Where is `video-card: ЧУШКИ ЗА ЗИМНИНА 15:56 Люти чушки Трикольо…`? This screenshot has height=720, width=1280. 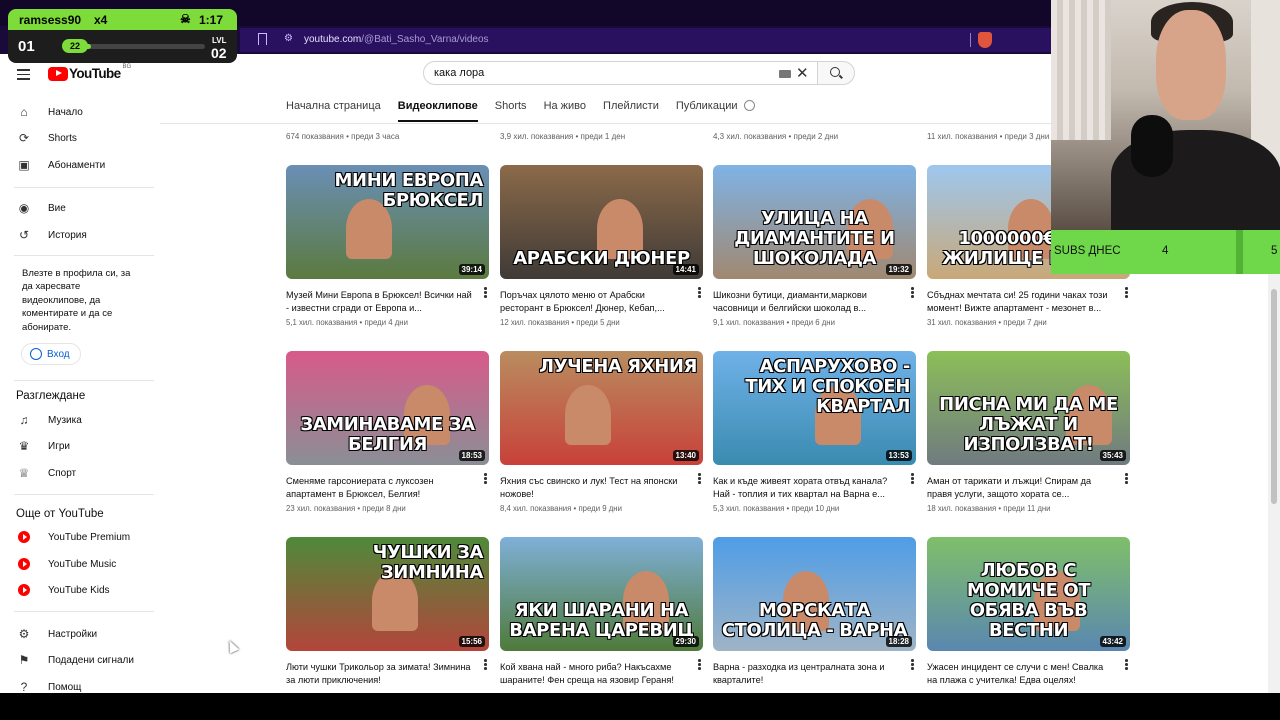
video-card: ЧУШКИ ЗА ЗИМНИНА 15:56 Люти чушки Трикольо… is located at coordinates (387, 613).